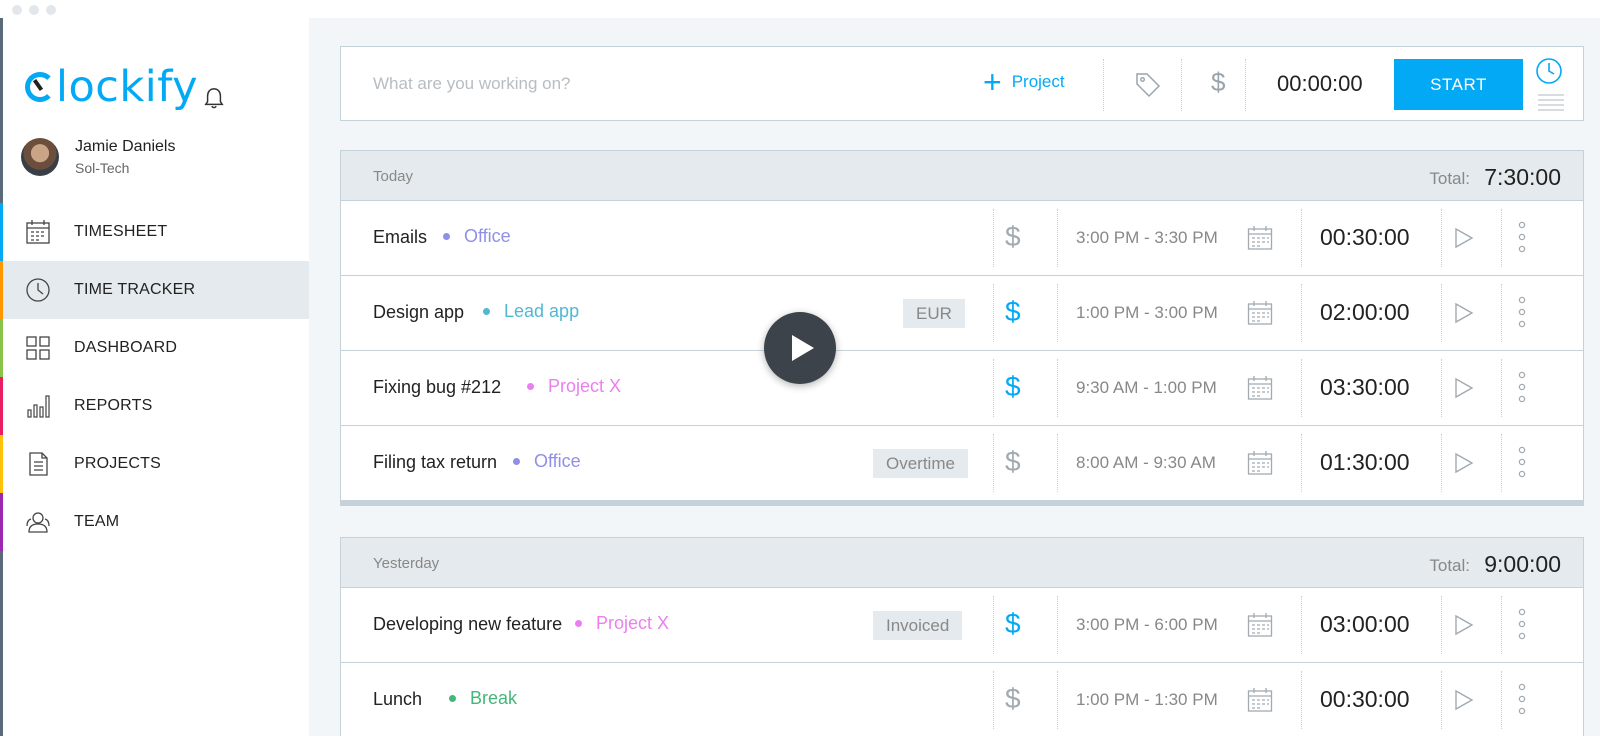 This screenshot has width=1600, height=736. Describe the element at coordinates (38, 348) in the screenshot. I see `grid-icon` at that location.